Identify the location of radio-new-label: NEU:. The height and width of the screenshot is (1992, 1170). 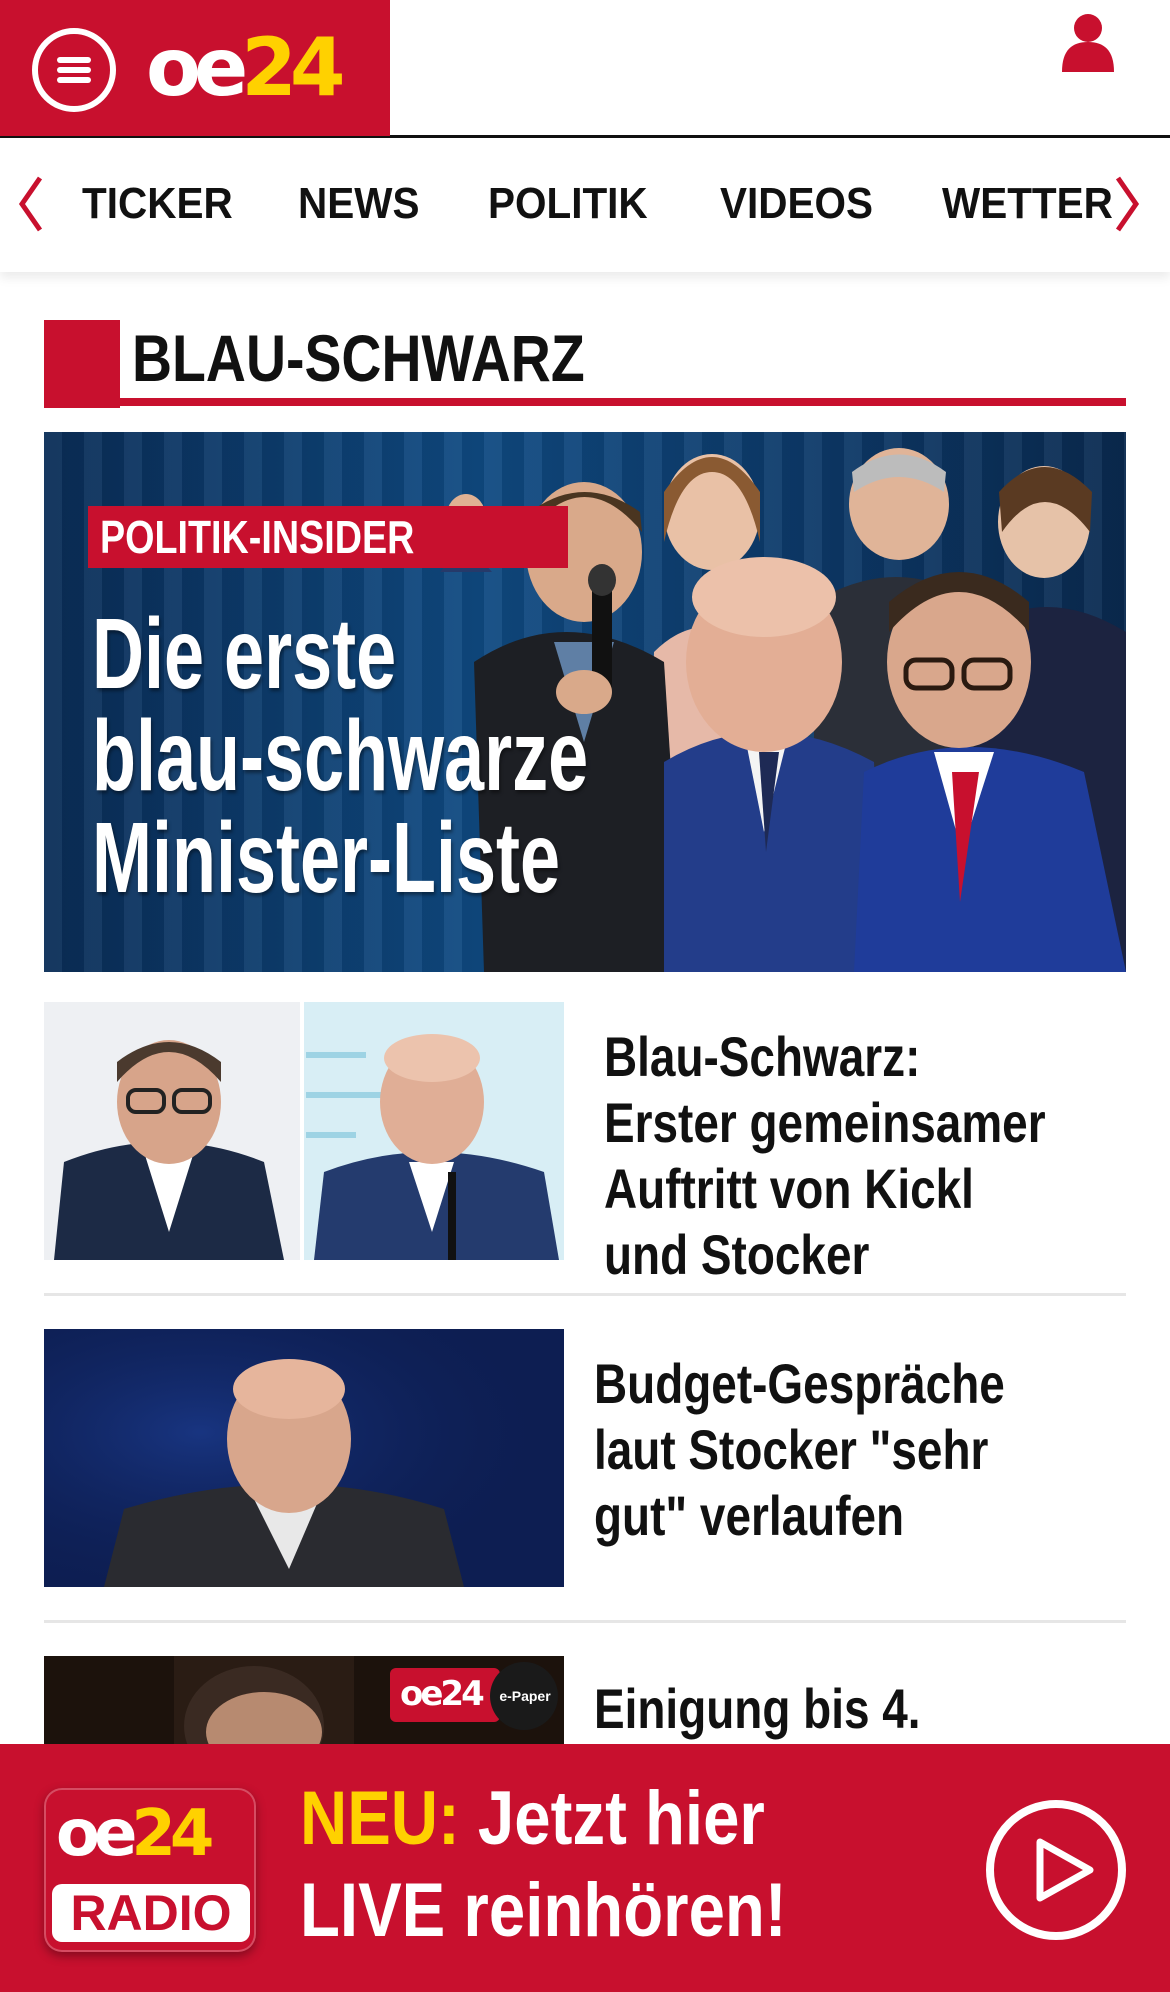
(380, 1818).